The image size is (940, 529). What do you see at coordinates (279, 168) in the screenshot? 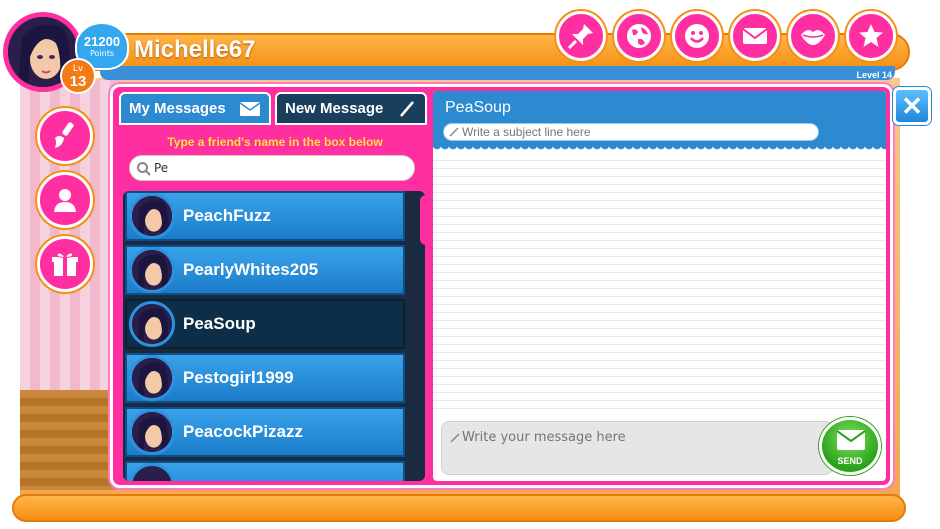
I see `search-input` at bounding box center [279, 168].